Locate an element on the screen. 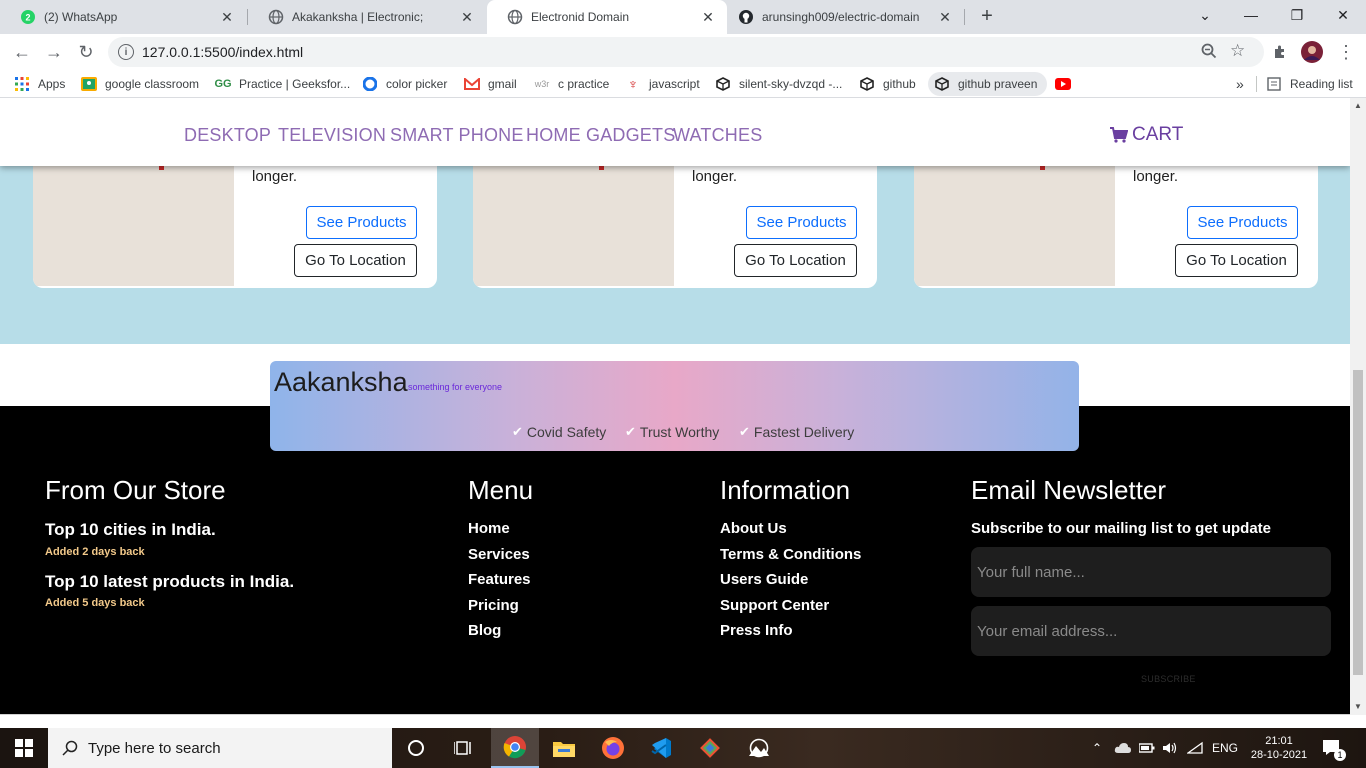 The height and width of the screenshot is (768, 1366). cart-link: CART is located at coordinates (1146, 135).